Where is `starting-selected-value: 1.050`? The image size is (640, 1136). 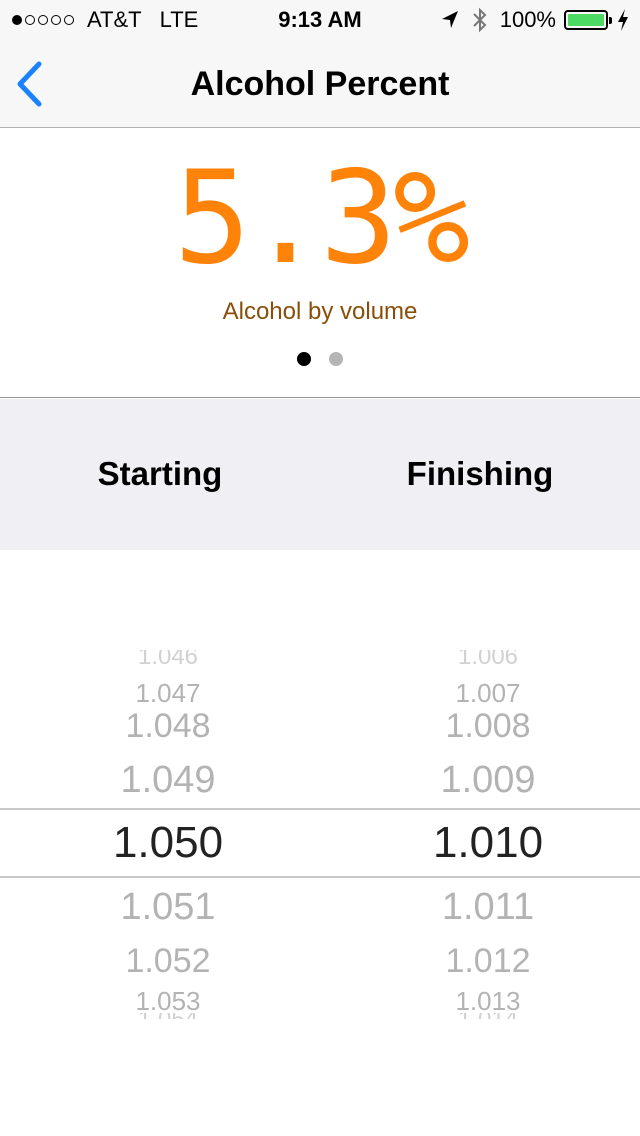
starting-selected-value: 1.050 is located at coordinates (168, 843).